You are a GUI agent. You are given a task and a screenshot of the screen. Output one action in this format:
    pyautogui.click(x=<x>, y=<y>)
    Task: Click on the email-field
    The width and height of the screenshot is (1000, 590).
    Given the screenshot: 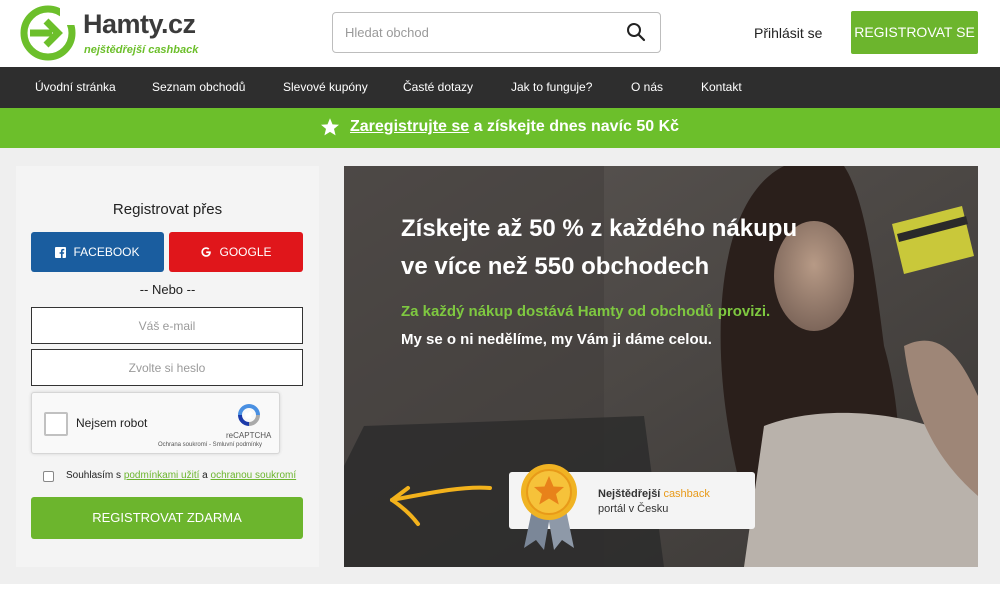 What is the action you would take?
    pyautogui.click(x=167, y=325)
    